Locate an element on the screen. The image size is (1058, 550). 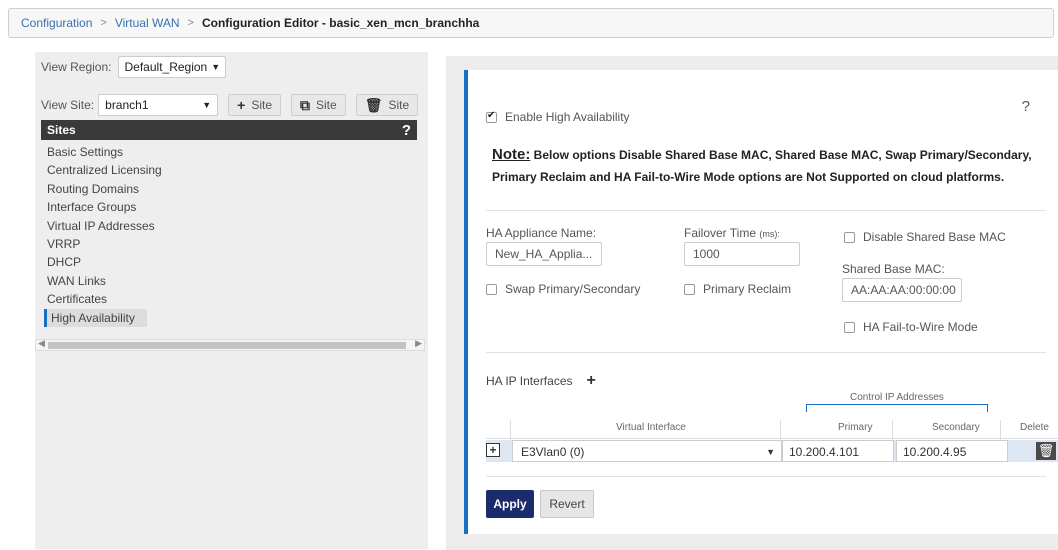
secondary-ip-input: 10.200.4.95 is located at coordinates (952, 451).